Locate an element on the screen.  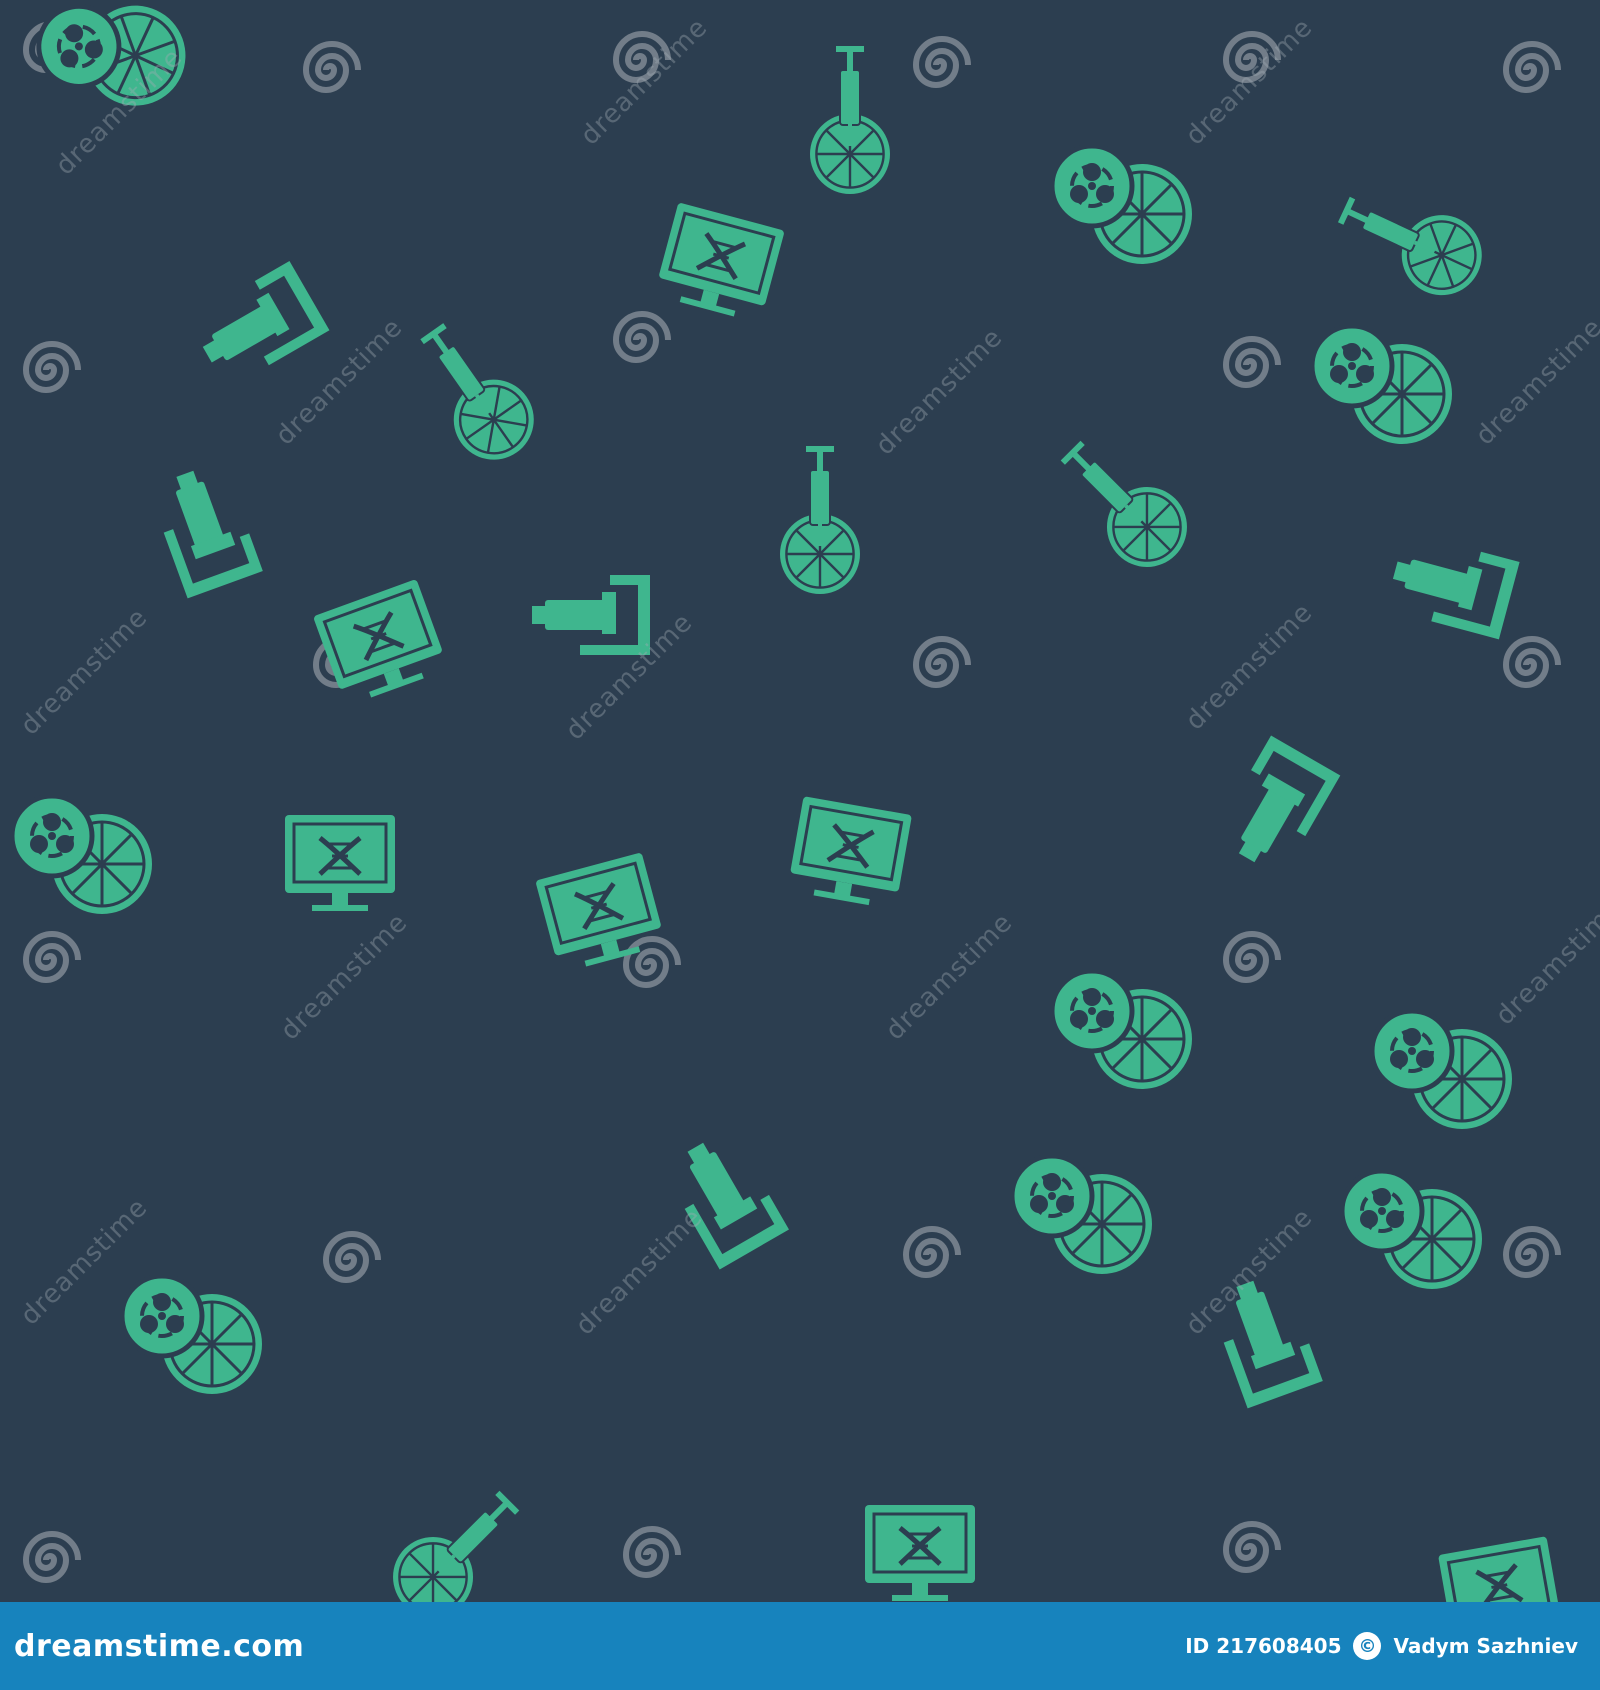
copyright-icon: © is located at coordinates (1367, 1646).